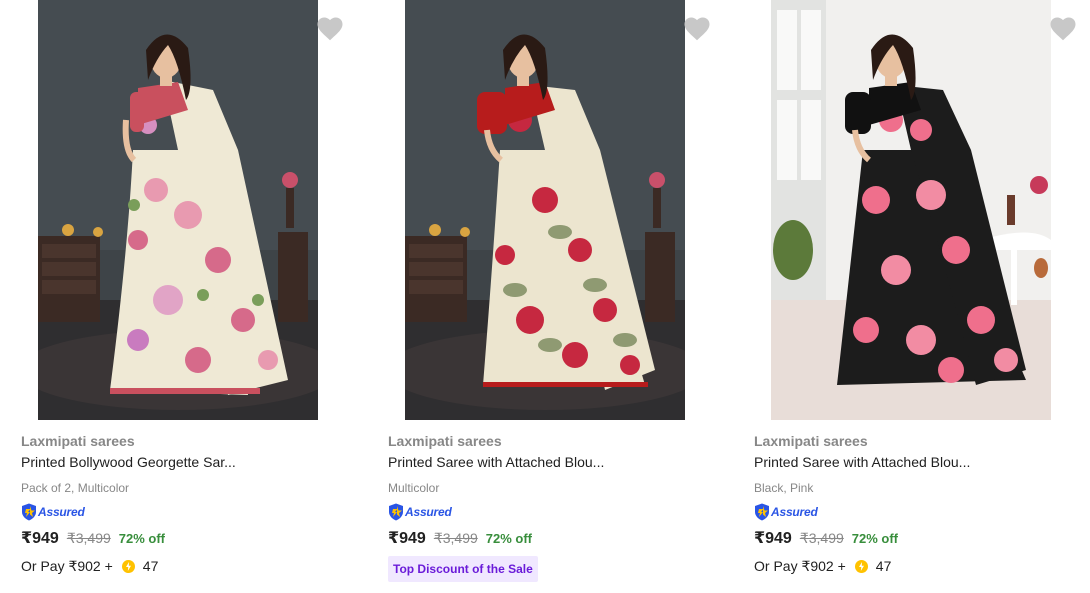 The width and height of the screenshot is (1090, 593). I want to click on product-variant: Multicolor, so click(414, 488).